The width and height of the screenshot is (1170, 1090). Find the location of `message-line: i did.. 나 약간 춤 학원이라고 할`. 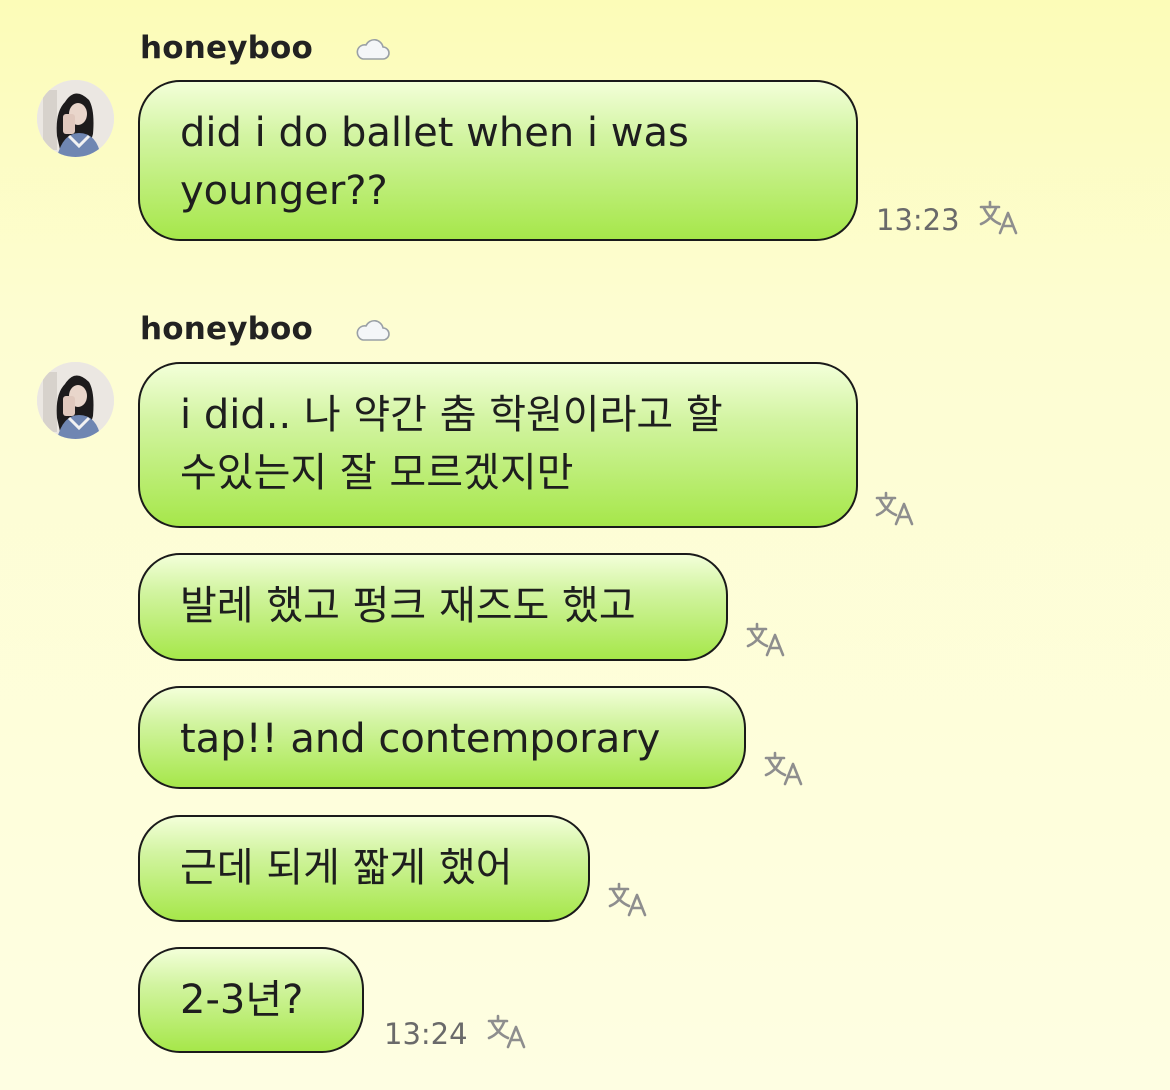

message-line: i did.. 나 약간 춤 학원이라고 할 is located at coordinates (451, 415).